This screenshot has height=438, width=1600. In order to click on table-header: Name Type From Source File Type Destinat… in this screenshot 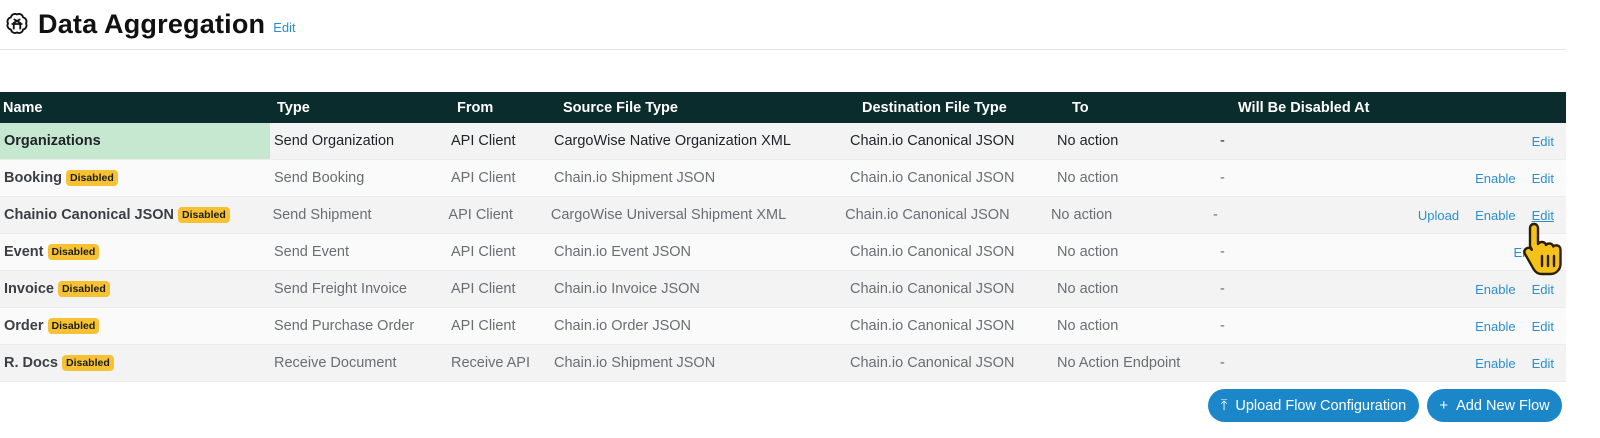, I will do `click(783, 107)`.